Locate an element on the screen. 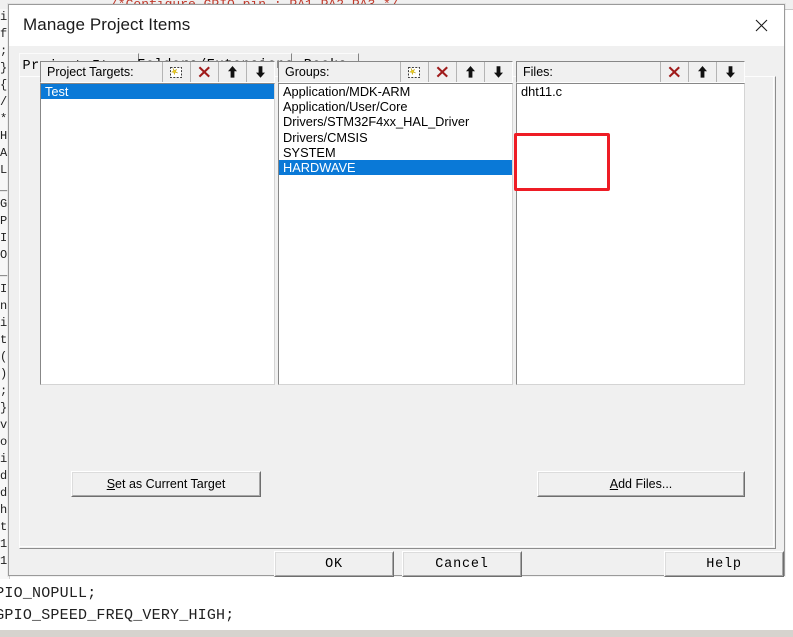 The image size is (793, 637). delete-target-button is located at coordinates (204, 72).